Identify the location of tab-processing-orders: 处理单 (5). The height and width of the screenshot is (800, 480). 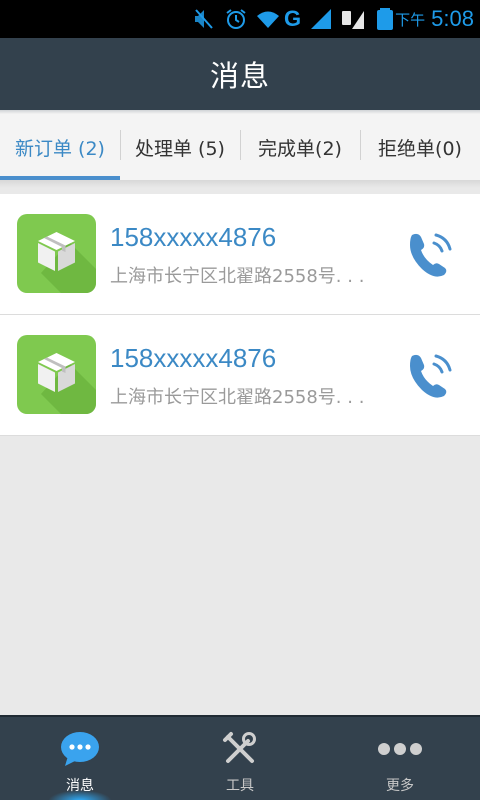
(180, 147).